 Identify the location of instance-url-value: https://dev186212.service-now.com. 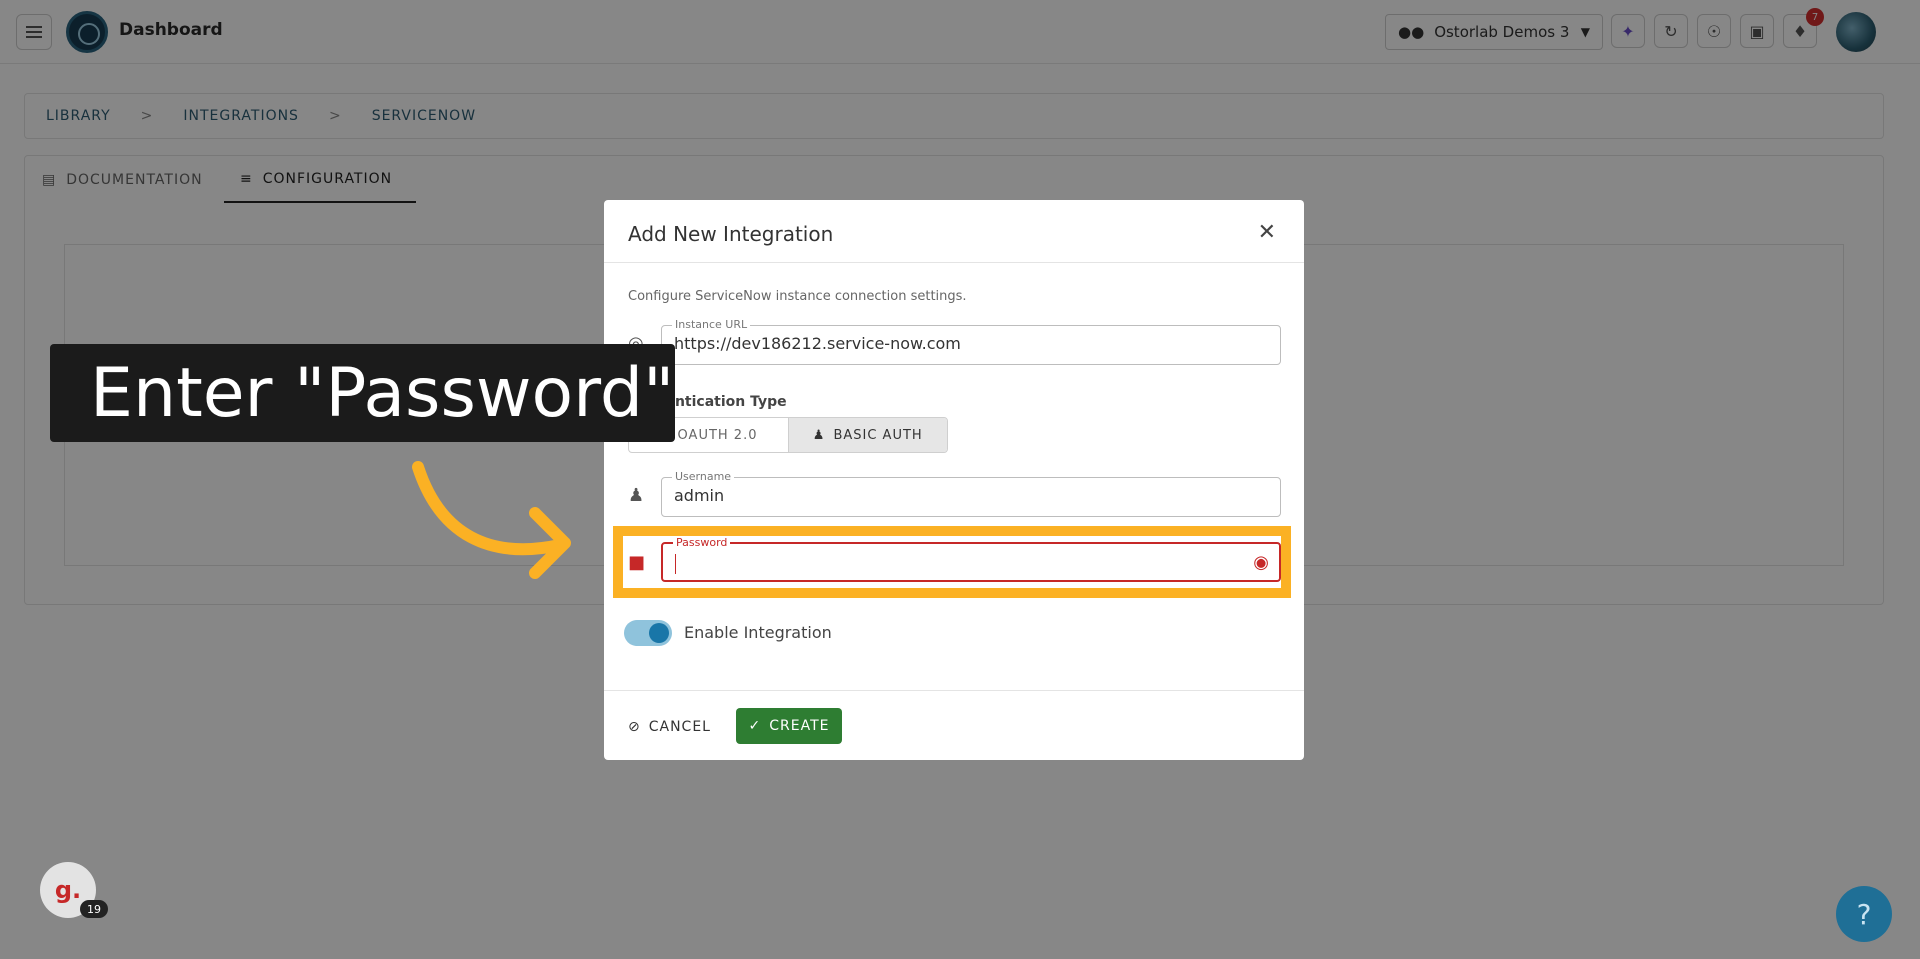
(817, 343).